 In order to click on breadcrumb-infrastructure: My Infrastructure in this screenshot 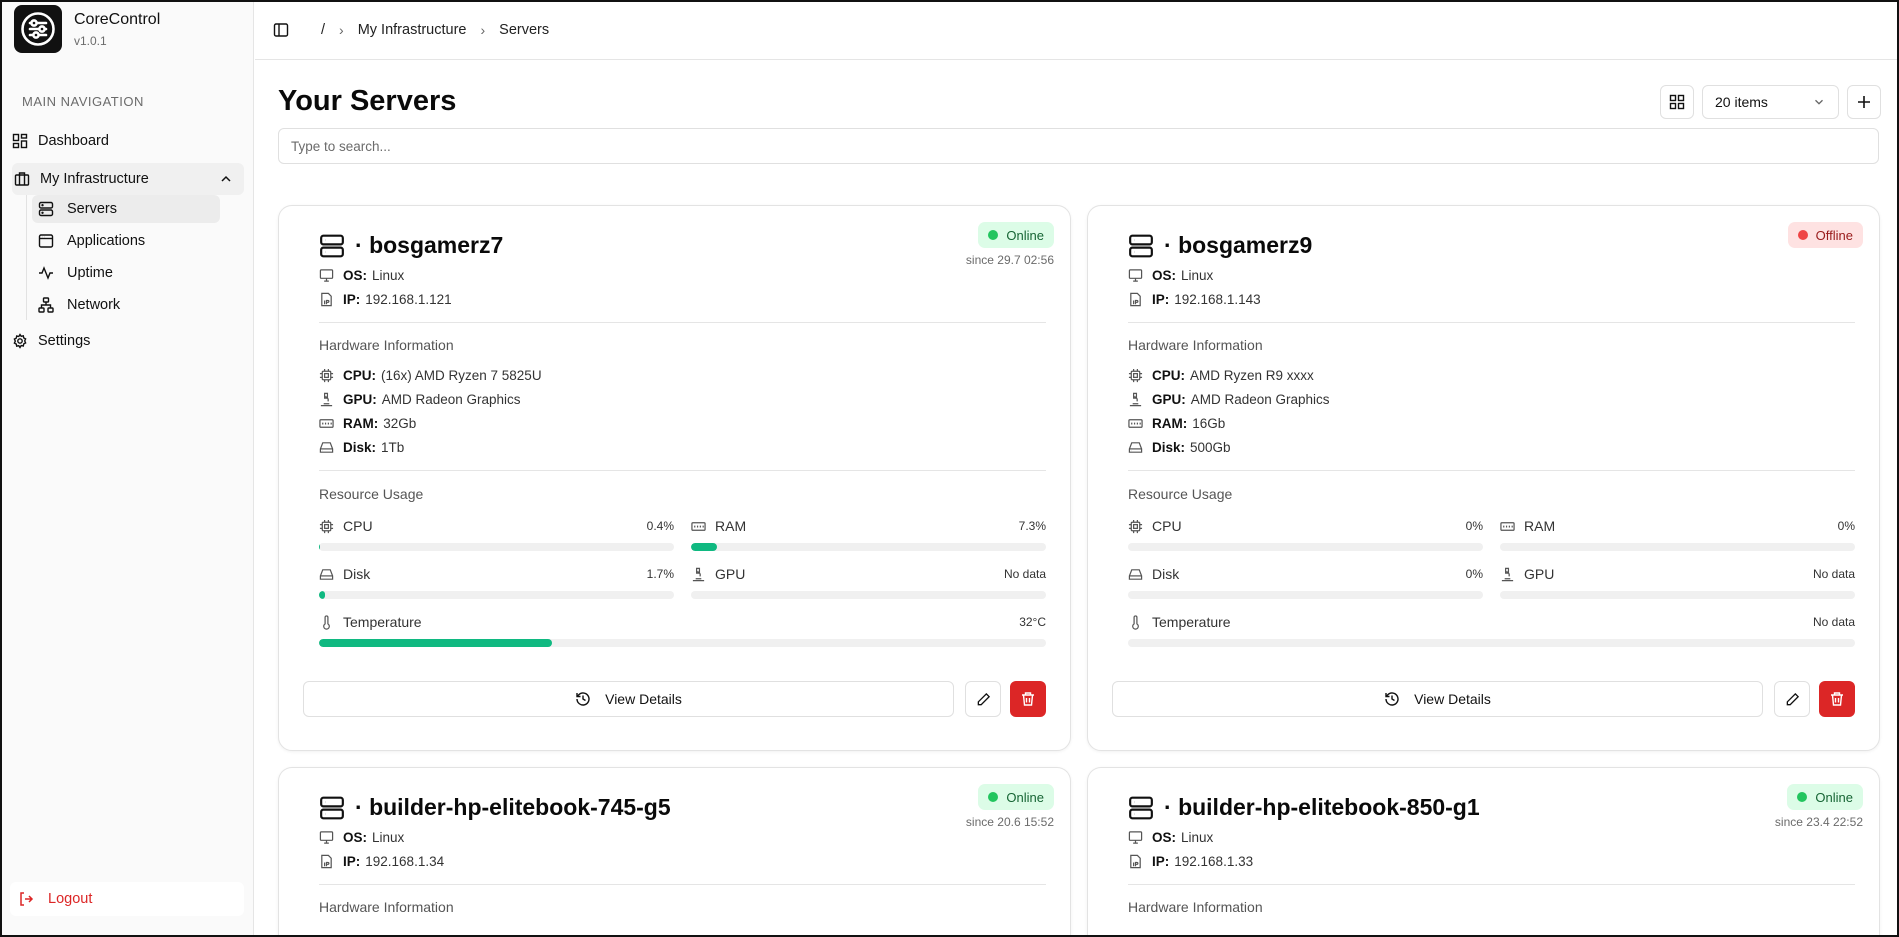, I will do `click(412, 30)`.